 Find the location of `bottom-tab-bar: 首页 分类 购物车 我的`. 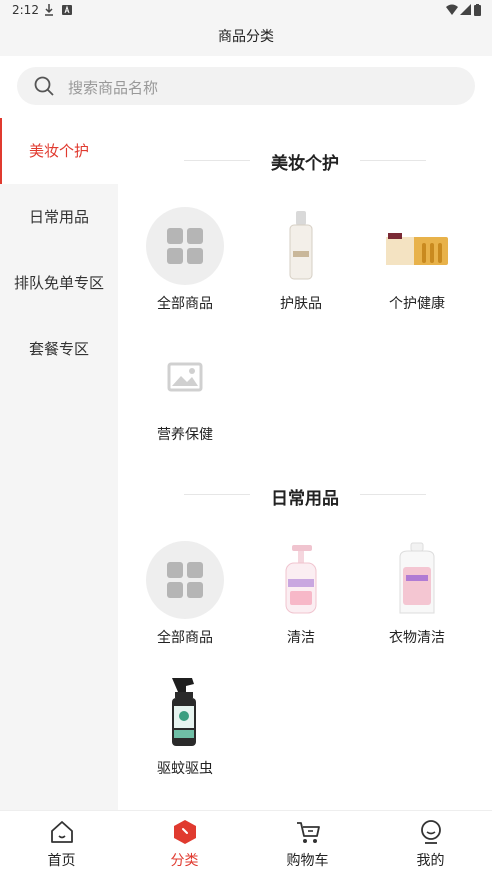

bottom-tab-bar: 首页 分类 购物车 我的 is located at coordinates (246, 842).